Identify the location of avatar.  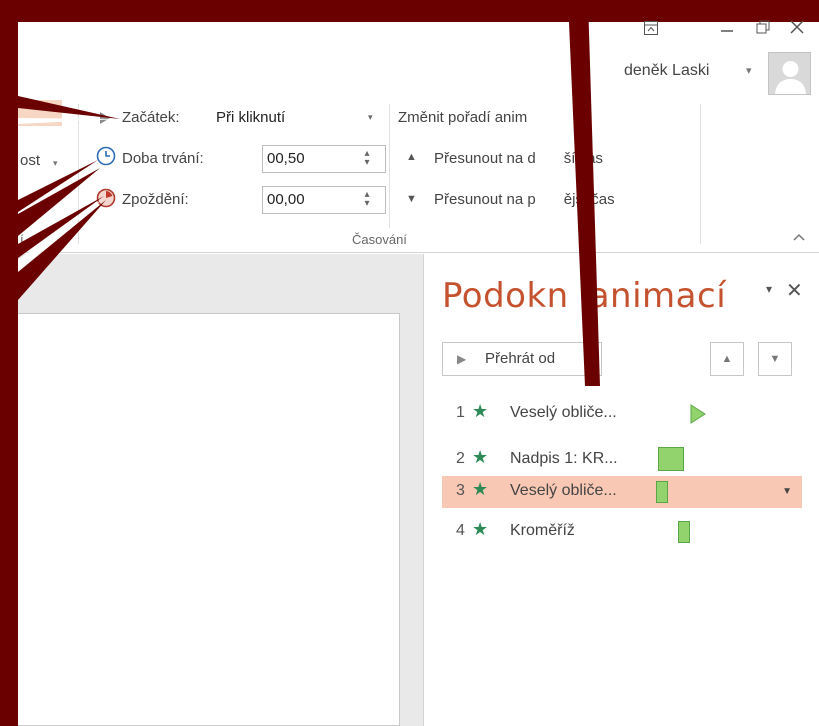
(789, 73).